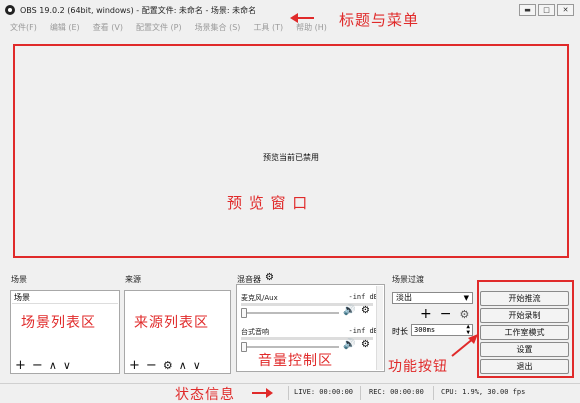 The image size is (580, 403). I want to click on close-button: ✕, so click(565, 10).